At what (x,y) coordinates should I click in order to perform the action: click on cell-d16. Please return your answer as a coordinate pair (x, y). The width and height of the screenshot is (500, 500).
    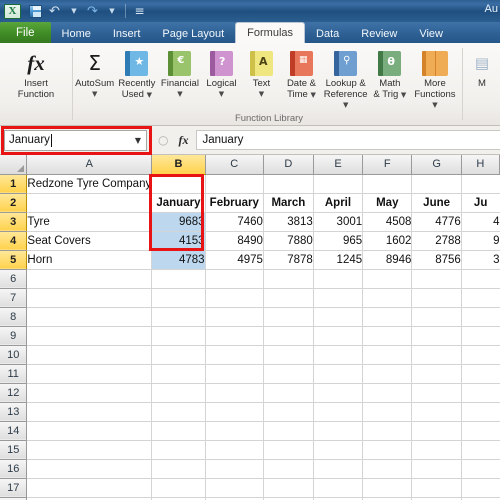
    Looking at the image, I should click on (288, 469).